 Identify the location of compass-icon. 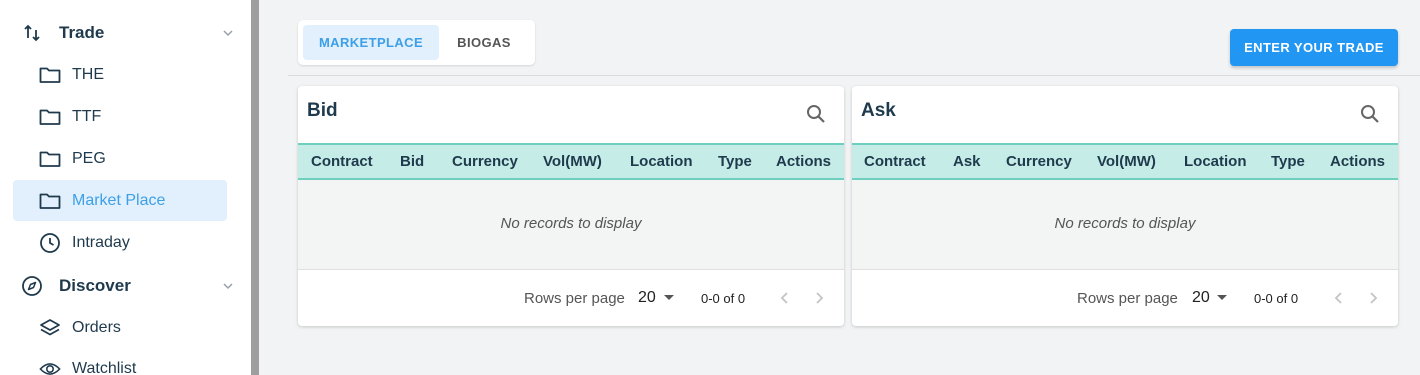
(32, 286).